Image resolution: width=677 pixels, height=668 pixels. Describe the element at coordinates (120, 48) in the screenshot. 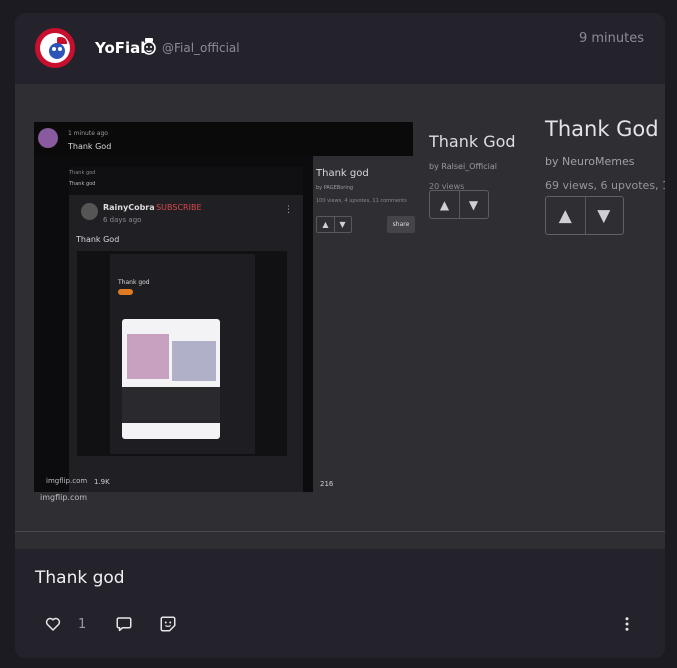

I see `display-name: YoFial` at that location.